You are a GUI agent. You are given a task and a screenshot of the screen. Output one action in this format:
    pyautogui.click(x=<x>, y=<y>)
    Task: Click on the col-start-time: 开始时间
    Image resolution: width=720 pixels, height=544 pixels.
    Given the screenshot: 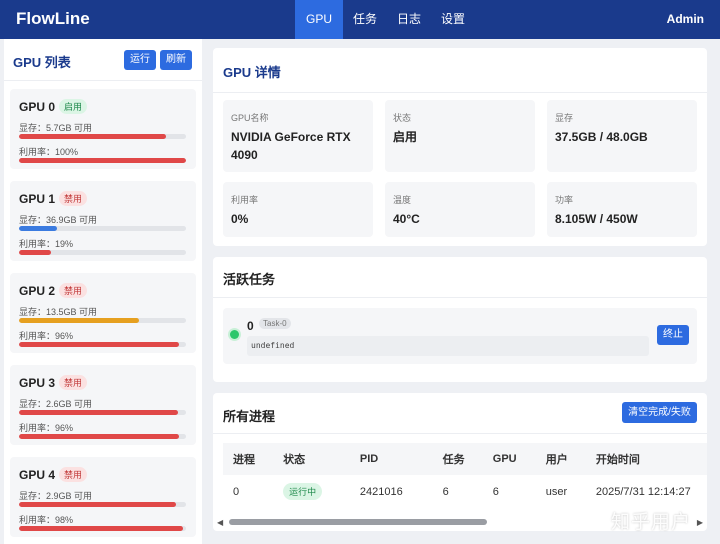 What is the action you would take?
    pyautogui.click(x=646, y=459)
    